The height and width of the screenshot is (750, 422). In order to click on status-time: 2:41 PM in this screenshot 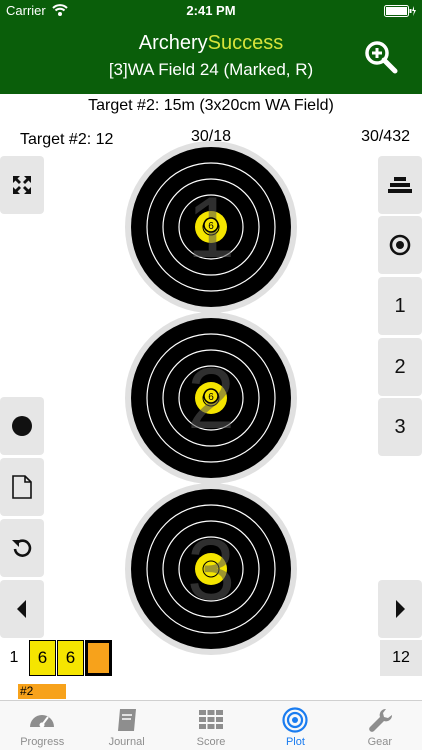, I will do `click(211, 10)`.